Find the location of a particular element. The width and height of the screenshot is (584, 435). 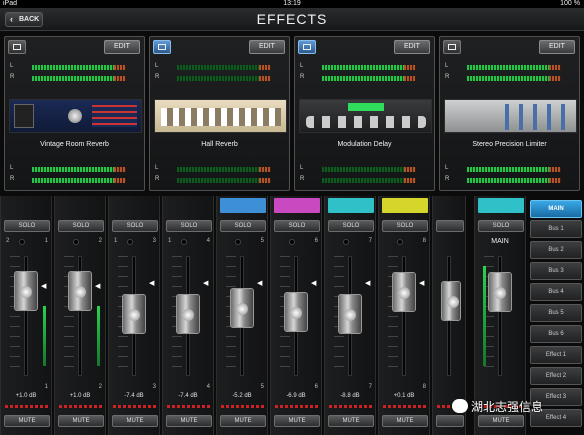

effect-panel: EDIT L R Modulation Delay L R is located at coordinates (364, 113).